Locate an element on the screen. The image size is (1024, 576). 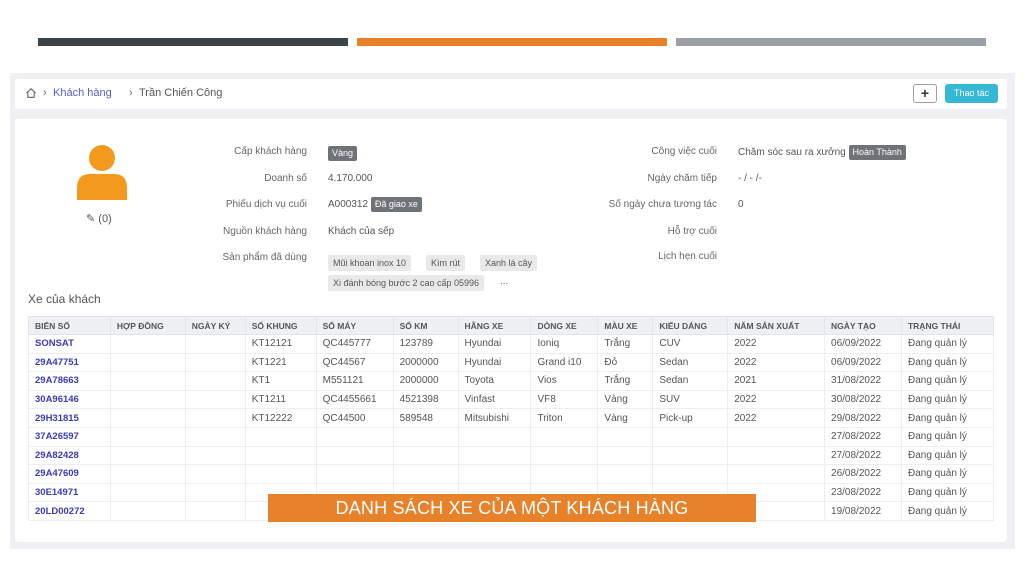
last-job-text: Chăm sóc sau ra xưởng is located at coordinates (792, 152).